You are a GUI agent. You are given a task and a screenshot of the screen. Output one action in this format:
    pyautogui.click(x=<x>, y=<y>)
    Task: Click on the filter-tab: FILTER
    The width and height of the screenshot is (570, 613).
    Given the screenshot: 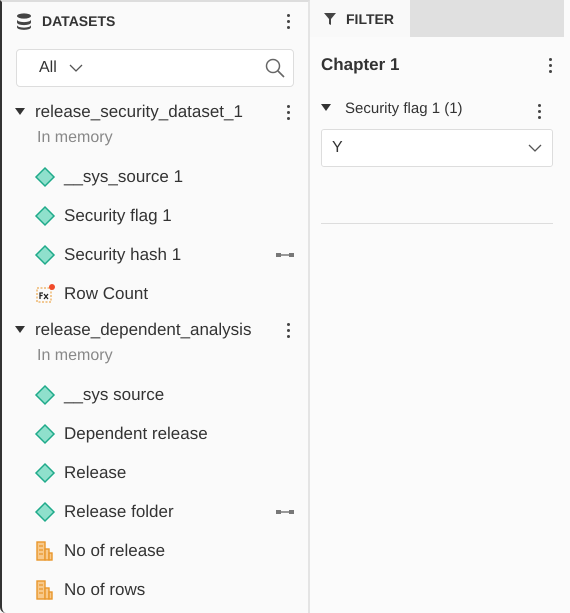 What is the action you would take?
    pyautogui.click(x=360, y=18)
    